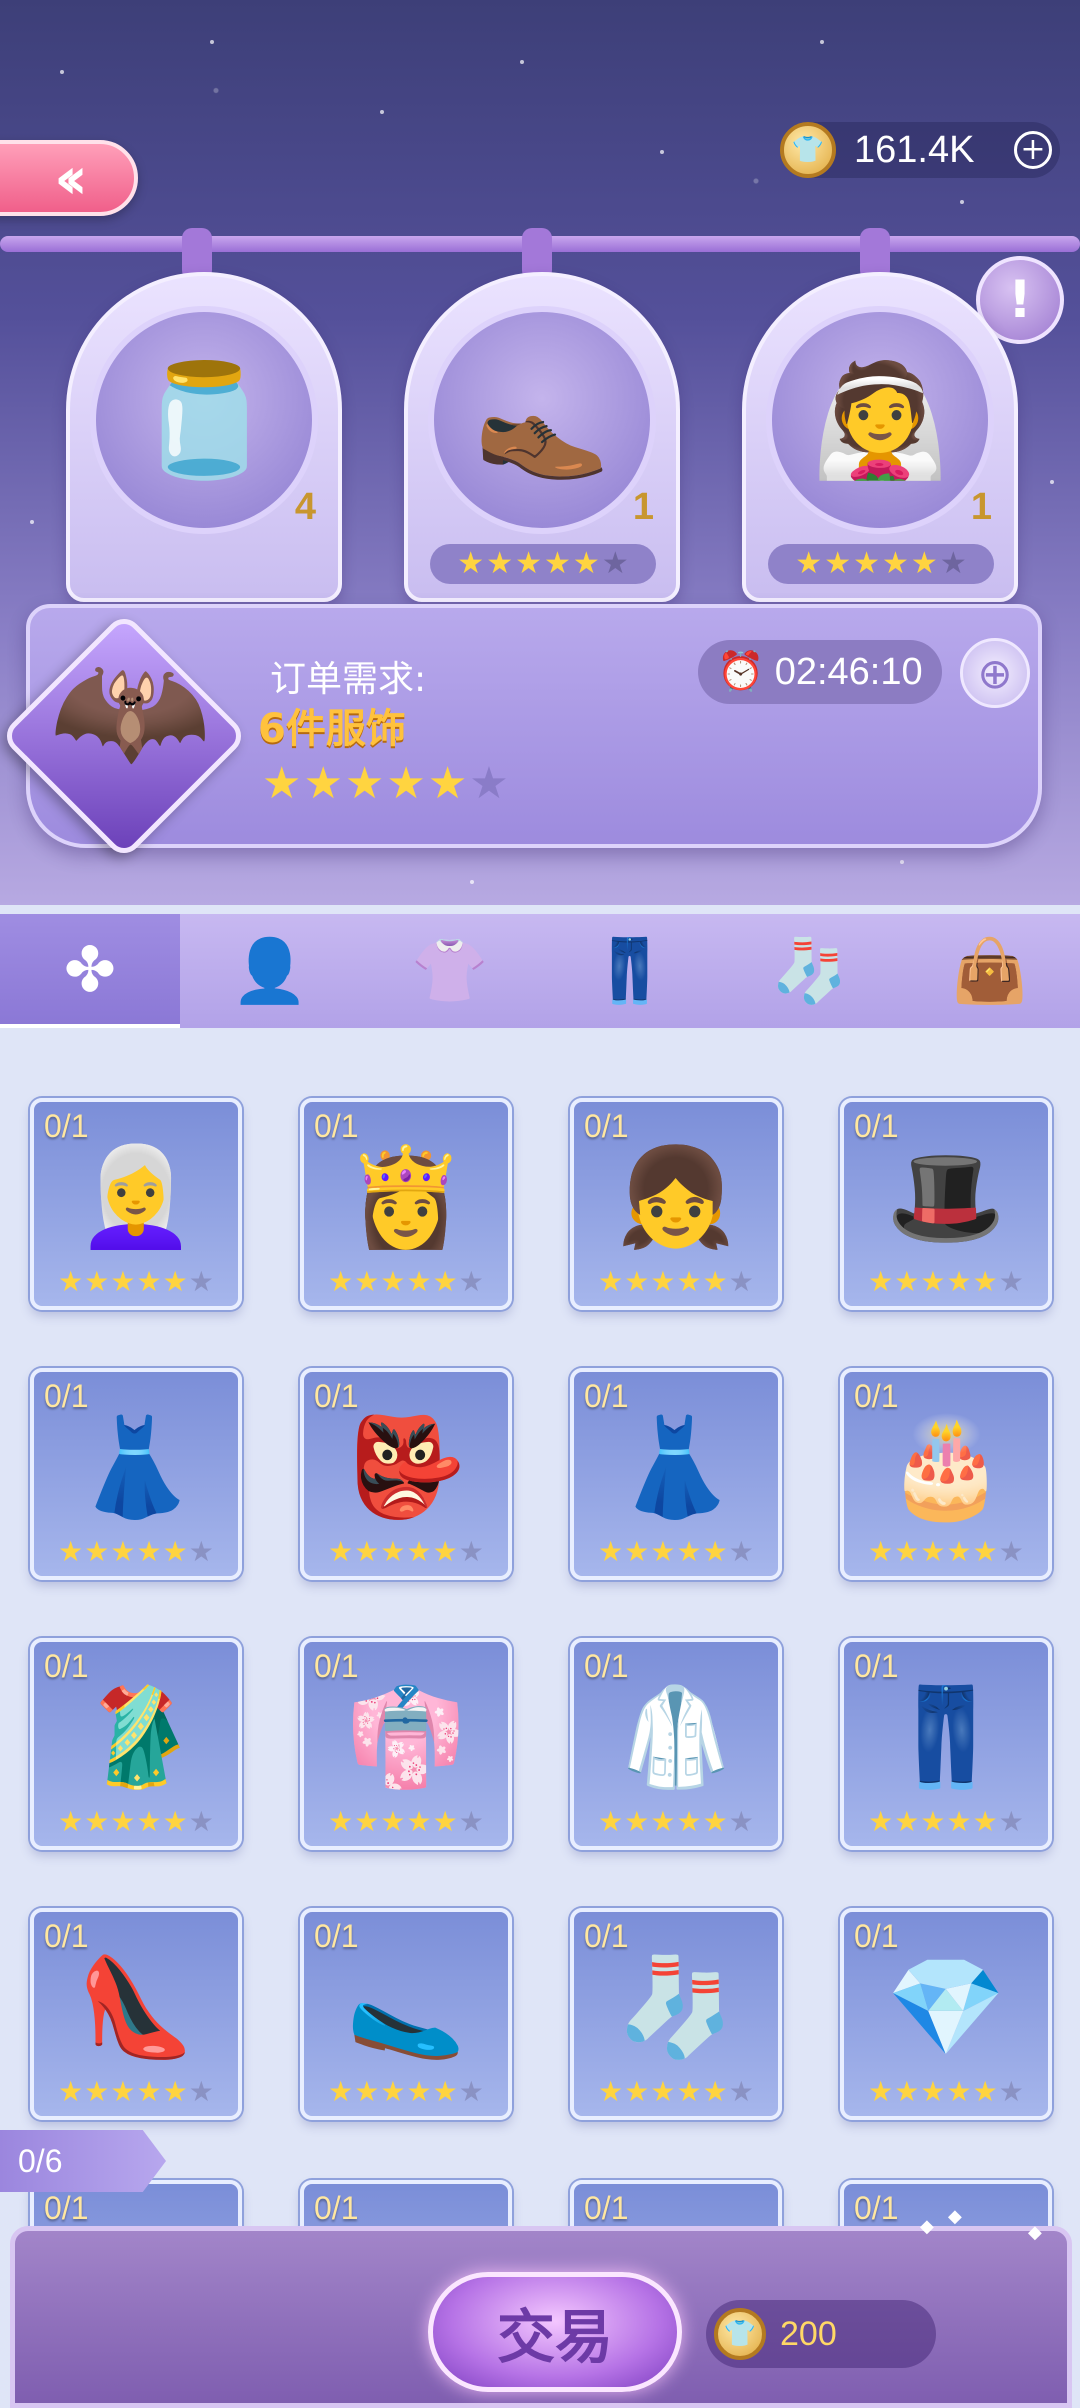 The width and height of the screenshot is (1080, 2408). I want to click on tab-all: ✤, so click(90, 971).